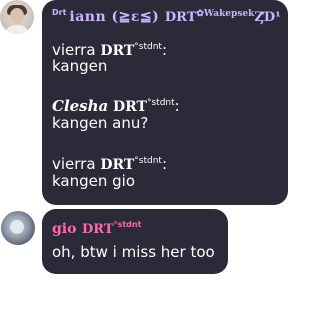  Describe the element at coordinates (94, 181) in the screenshot. I see `message-text: kangen gio` at that location.